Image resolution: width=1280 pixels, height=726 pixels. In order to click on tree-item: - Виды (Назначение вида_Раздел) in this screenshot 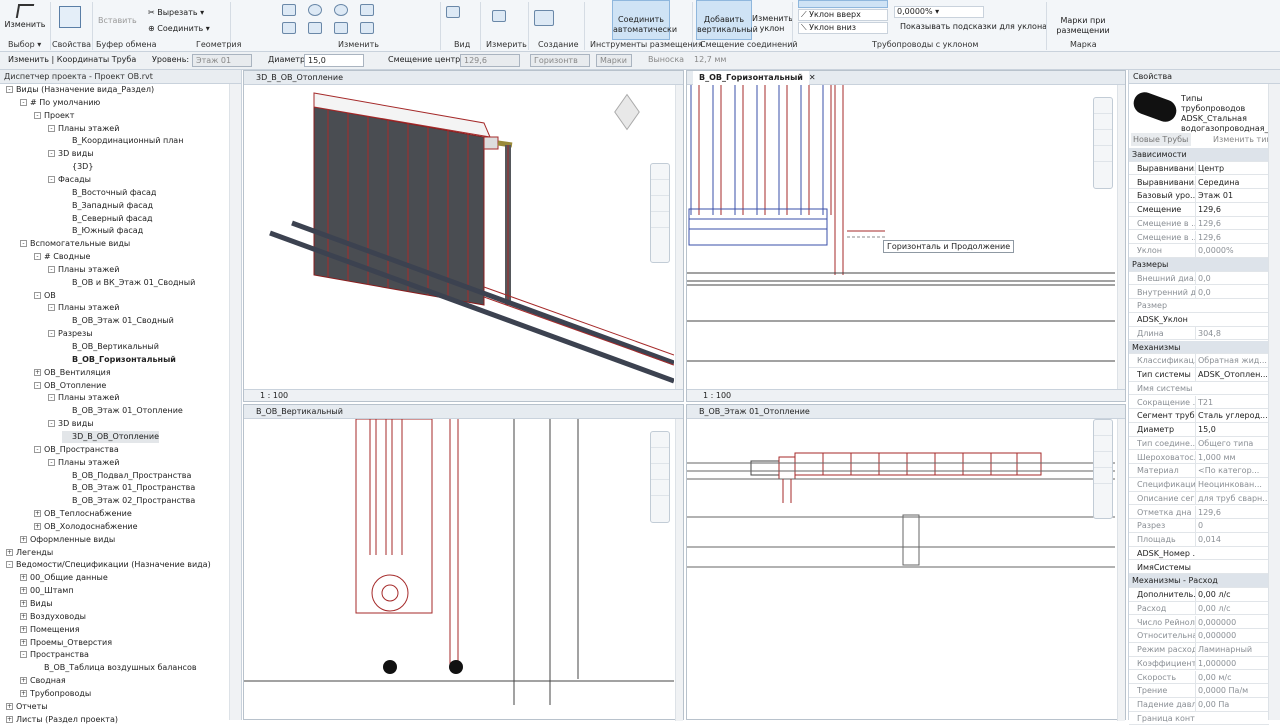, I will do `click(80, 90)`.